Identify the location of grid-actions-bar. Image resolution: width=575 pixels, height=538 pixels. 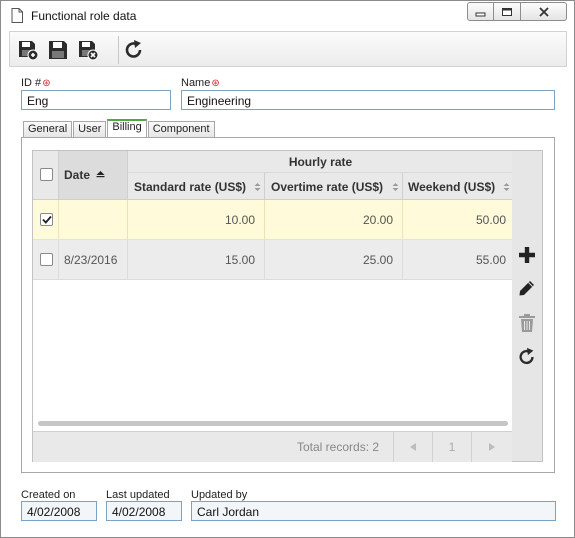
(527, 306).